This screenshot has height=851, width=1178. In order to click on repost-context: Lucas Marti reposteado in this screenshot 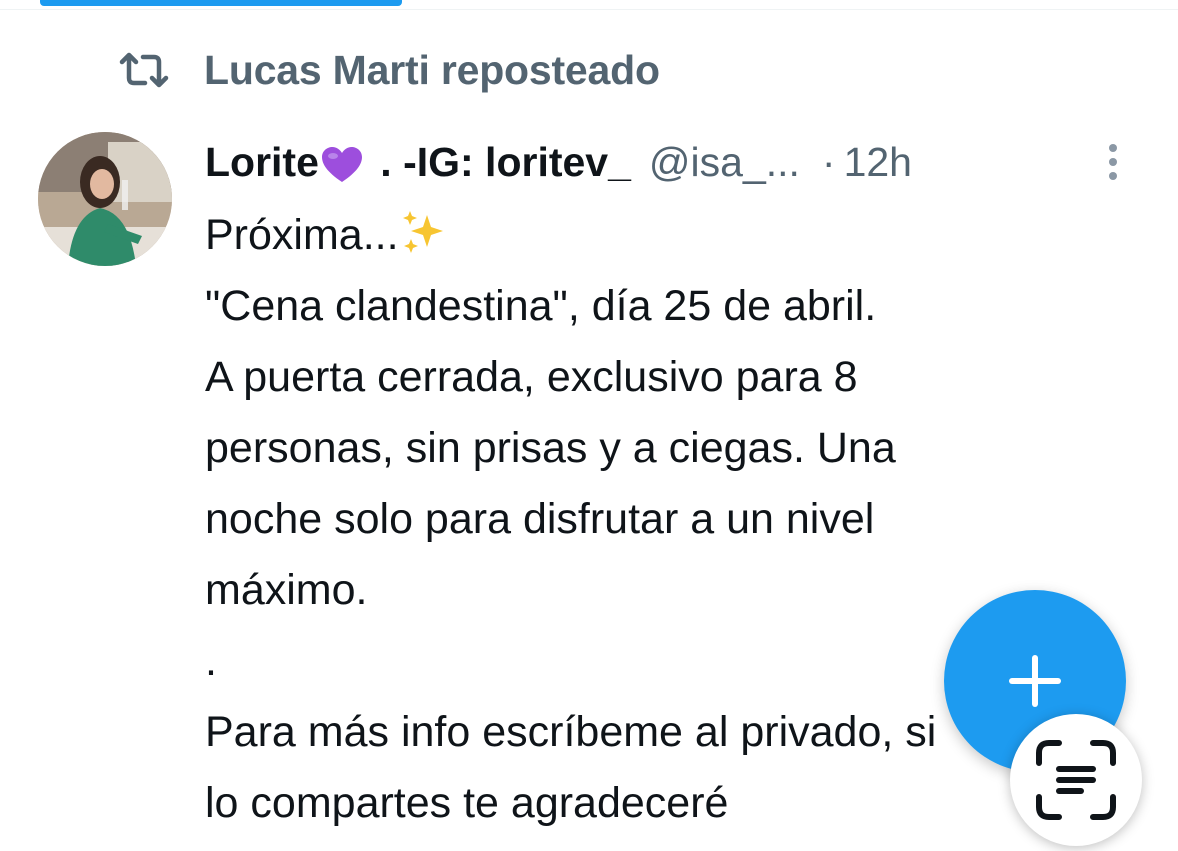, I will do `click(389, 70)`.